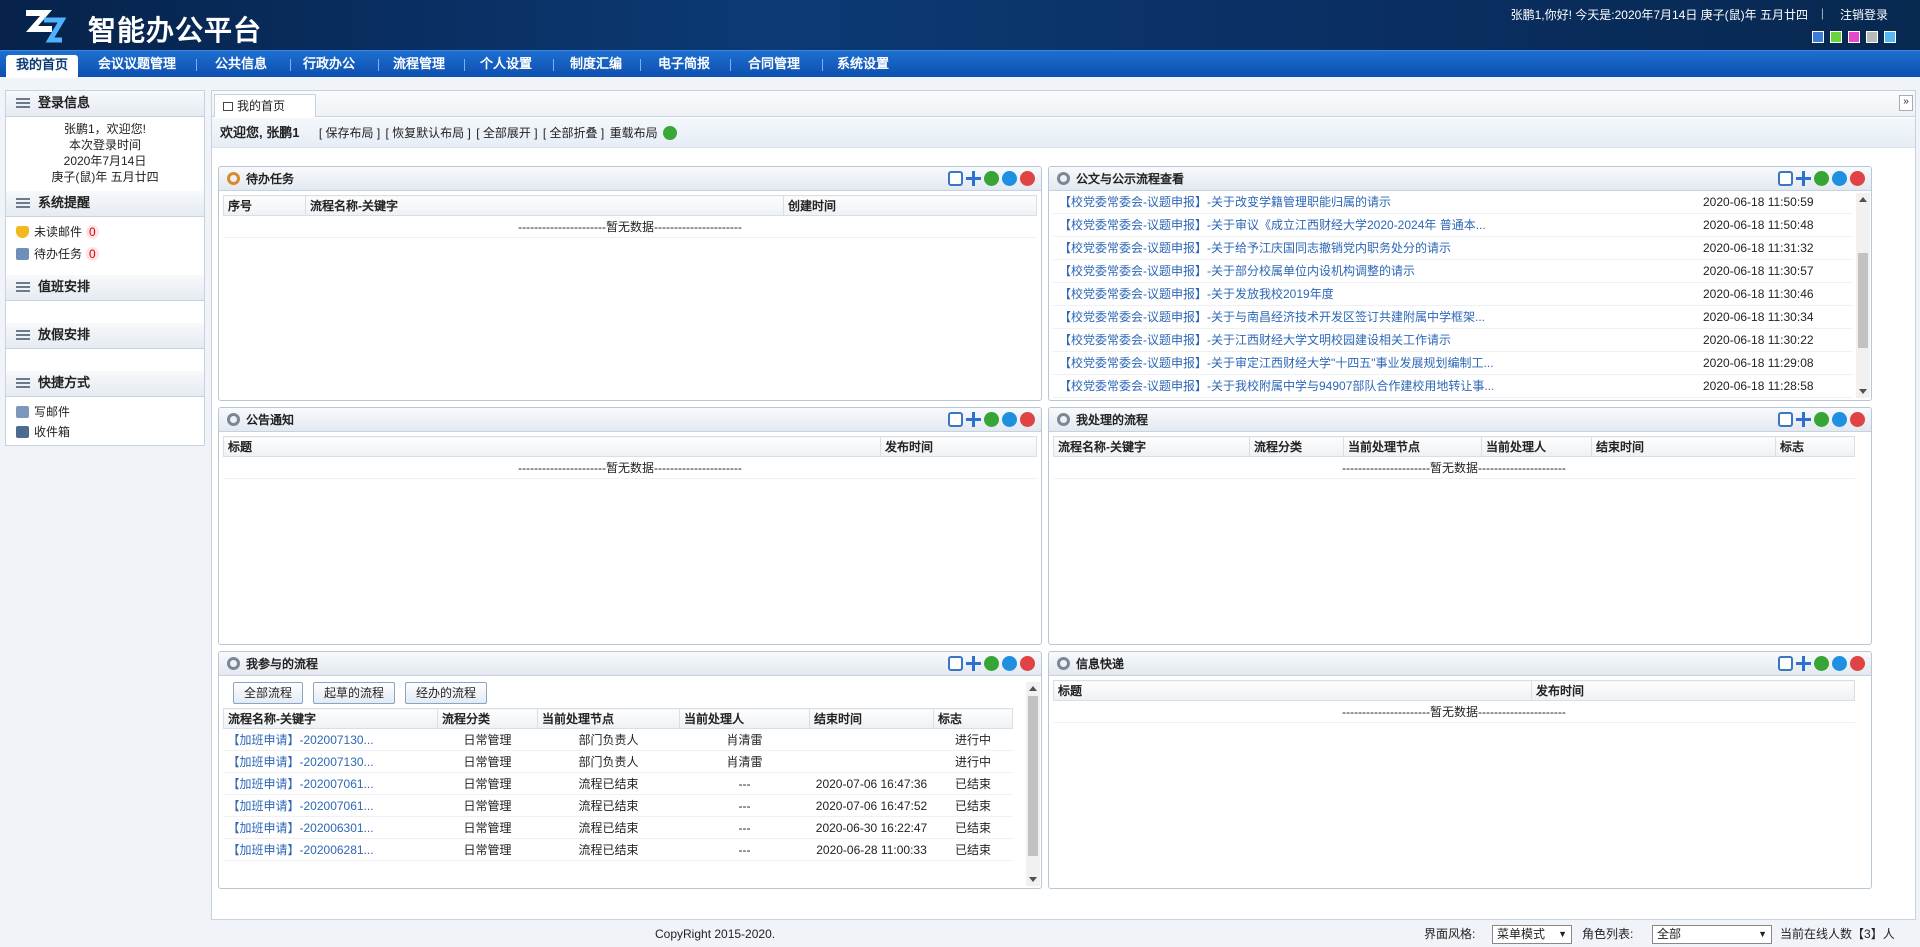 This screenshot has height=947, width=1920. What do you see at coordinates (1532, 934) in the screenshot?
I see `style-select: 菜单模式 ▼` at bounding box center [1532, 934].